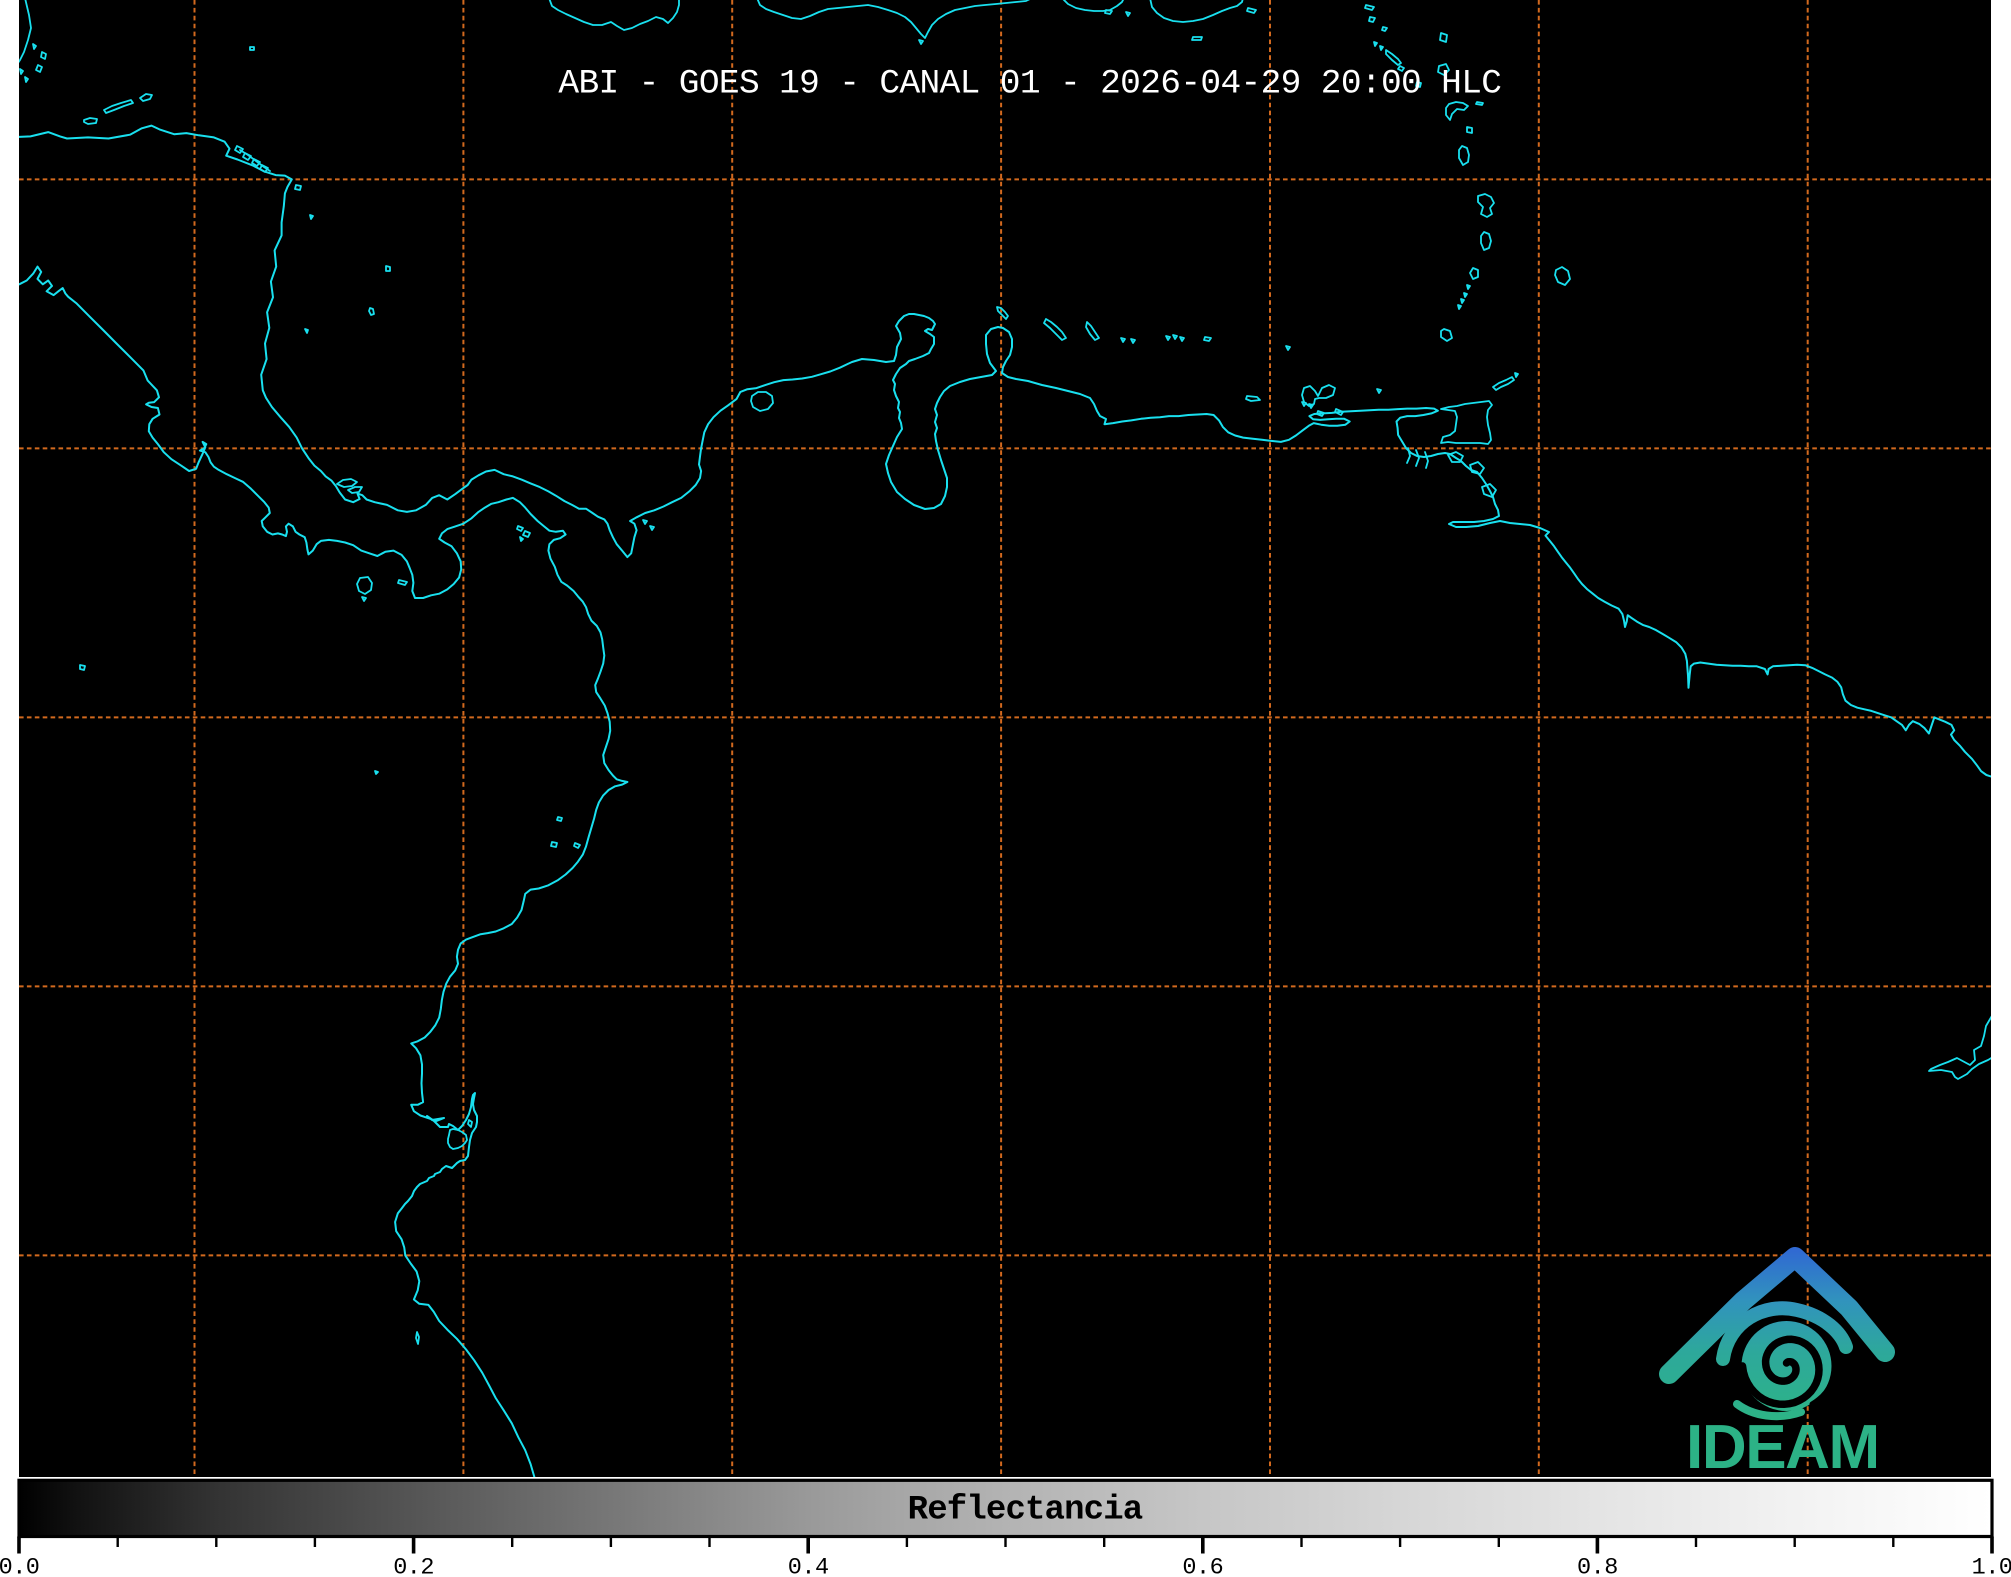 The image size is (2011, 1577). I want to click on svg-text: 1.0, so click(1991, 1566).